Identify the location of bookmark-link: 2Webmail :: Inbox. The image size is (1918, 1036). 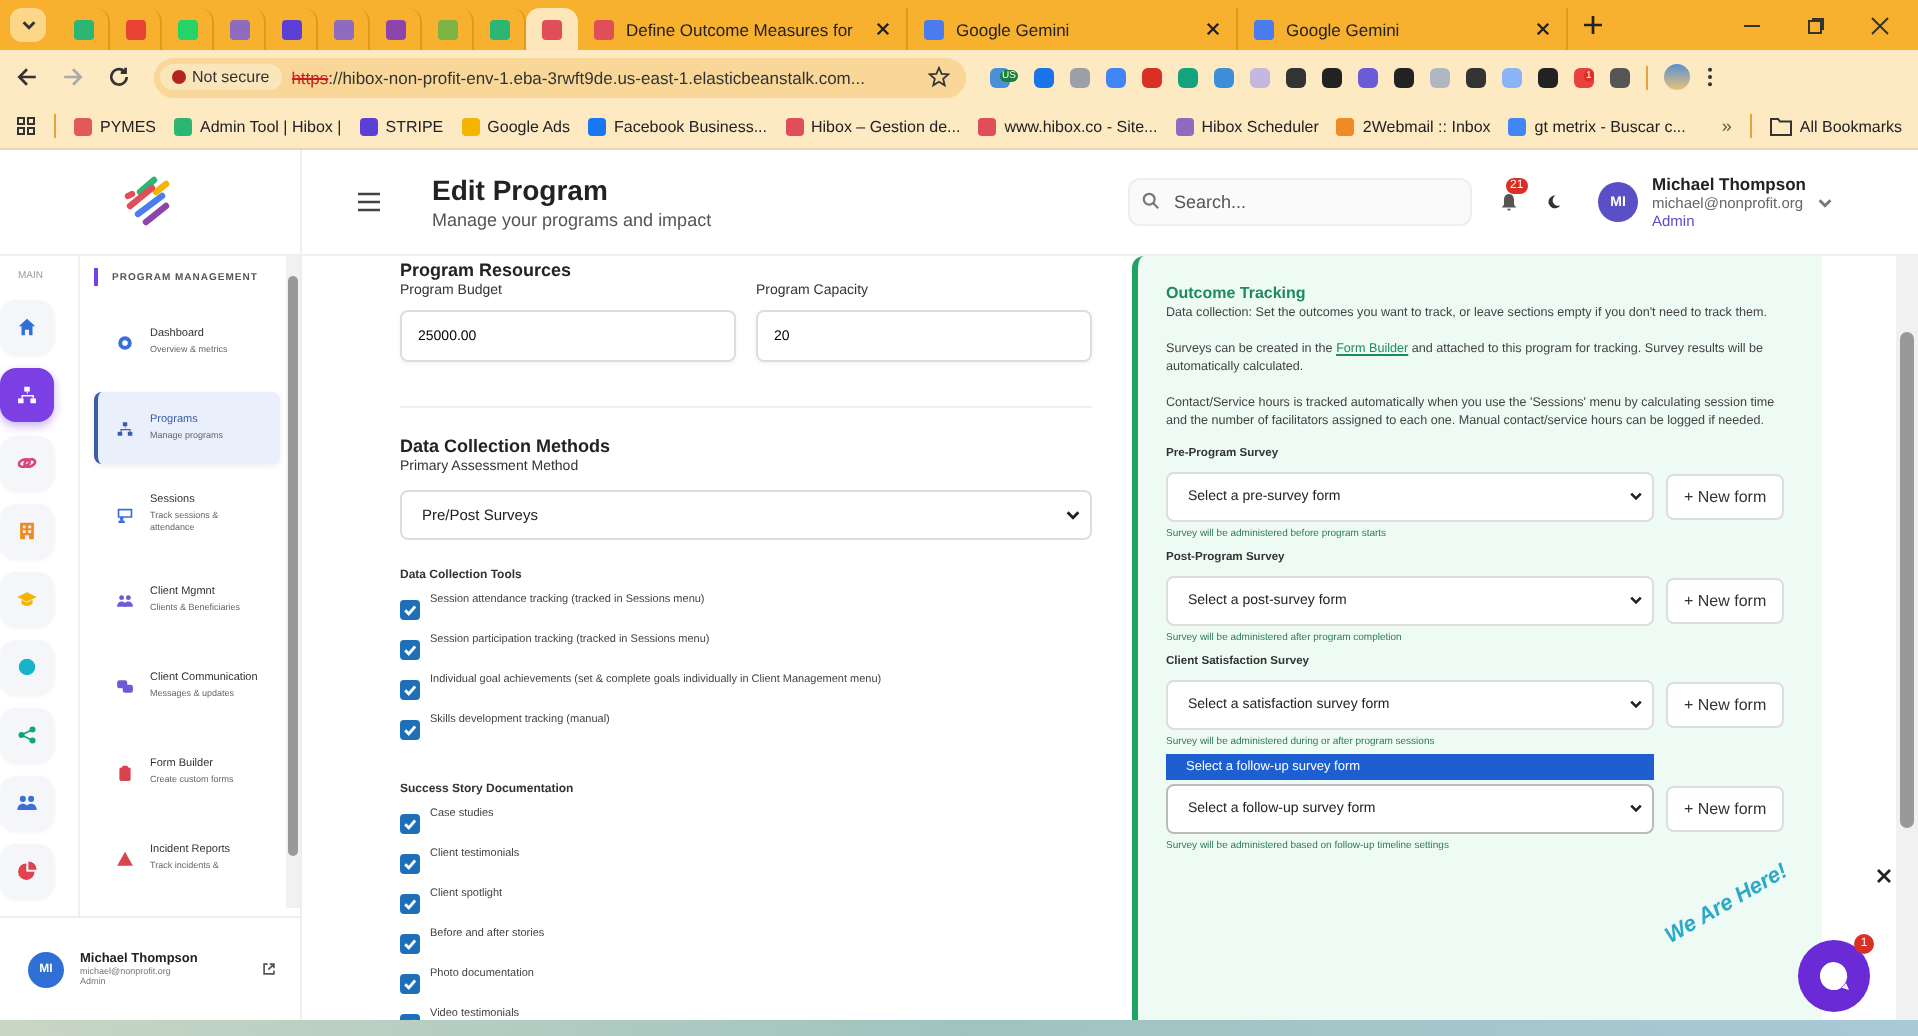
(1413, 126).